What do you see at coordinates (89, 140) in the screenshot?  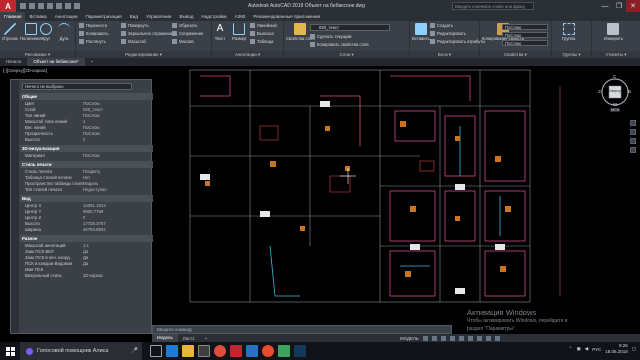 I see `prop-row: Высота 0` at bounding box center [89, 140].